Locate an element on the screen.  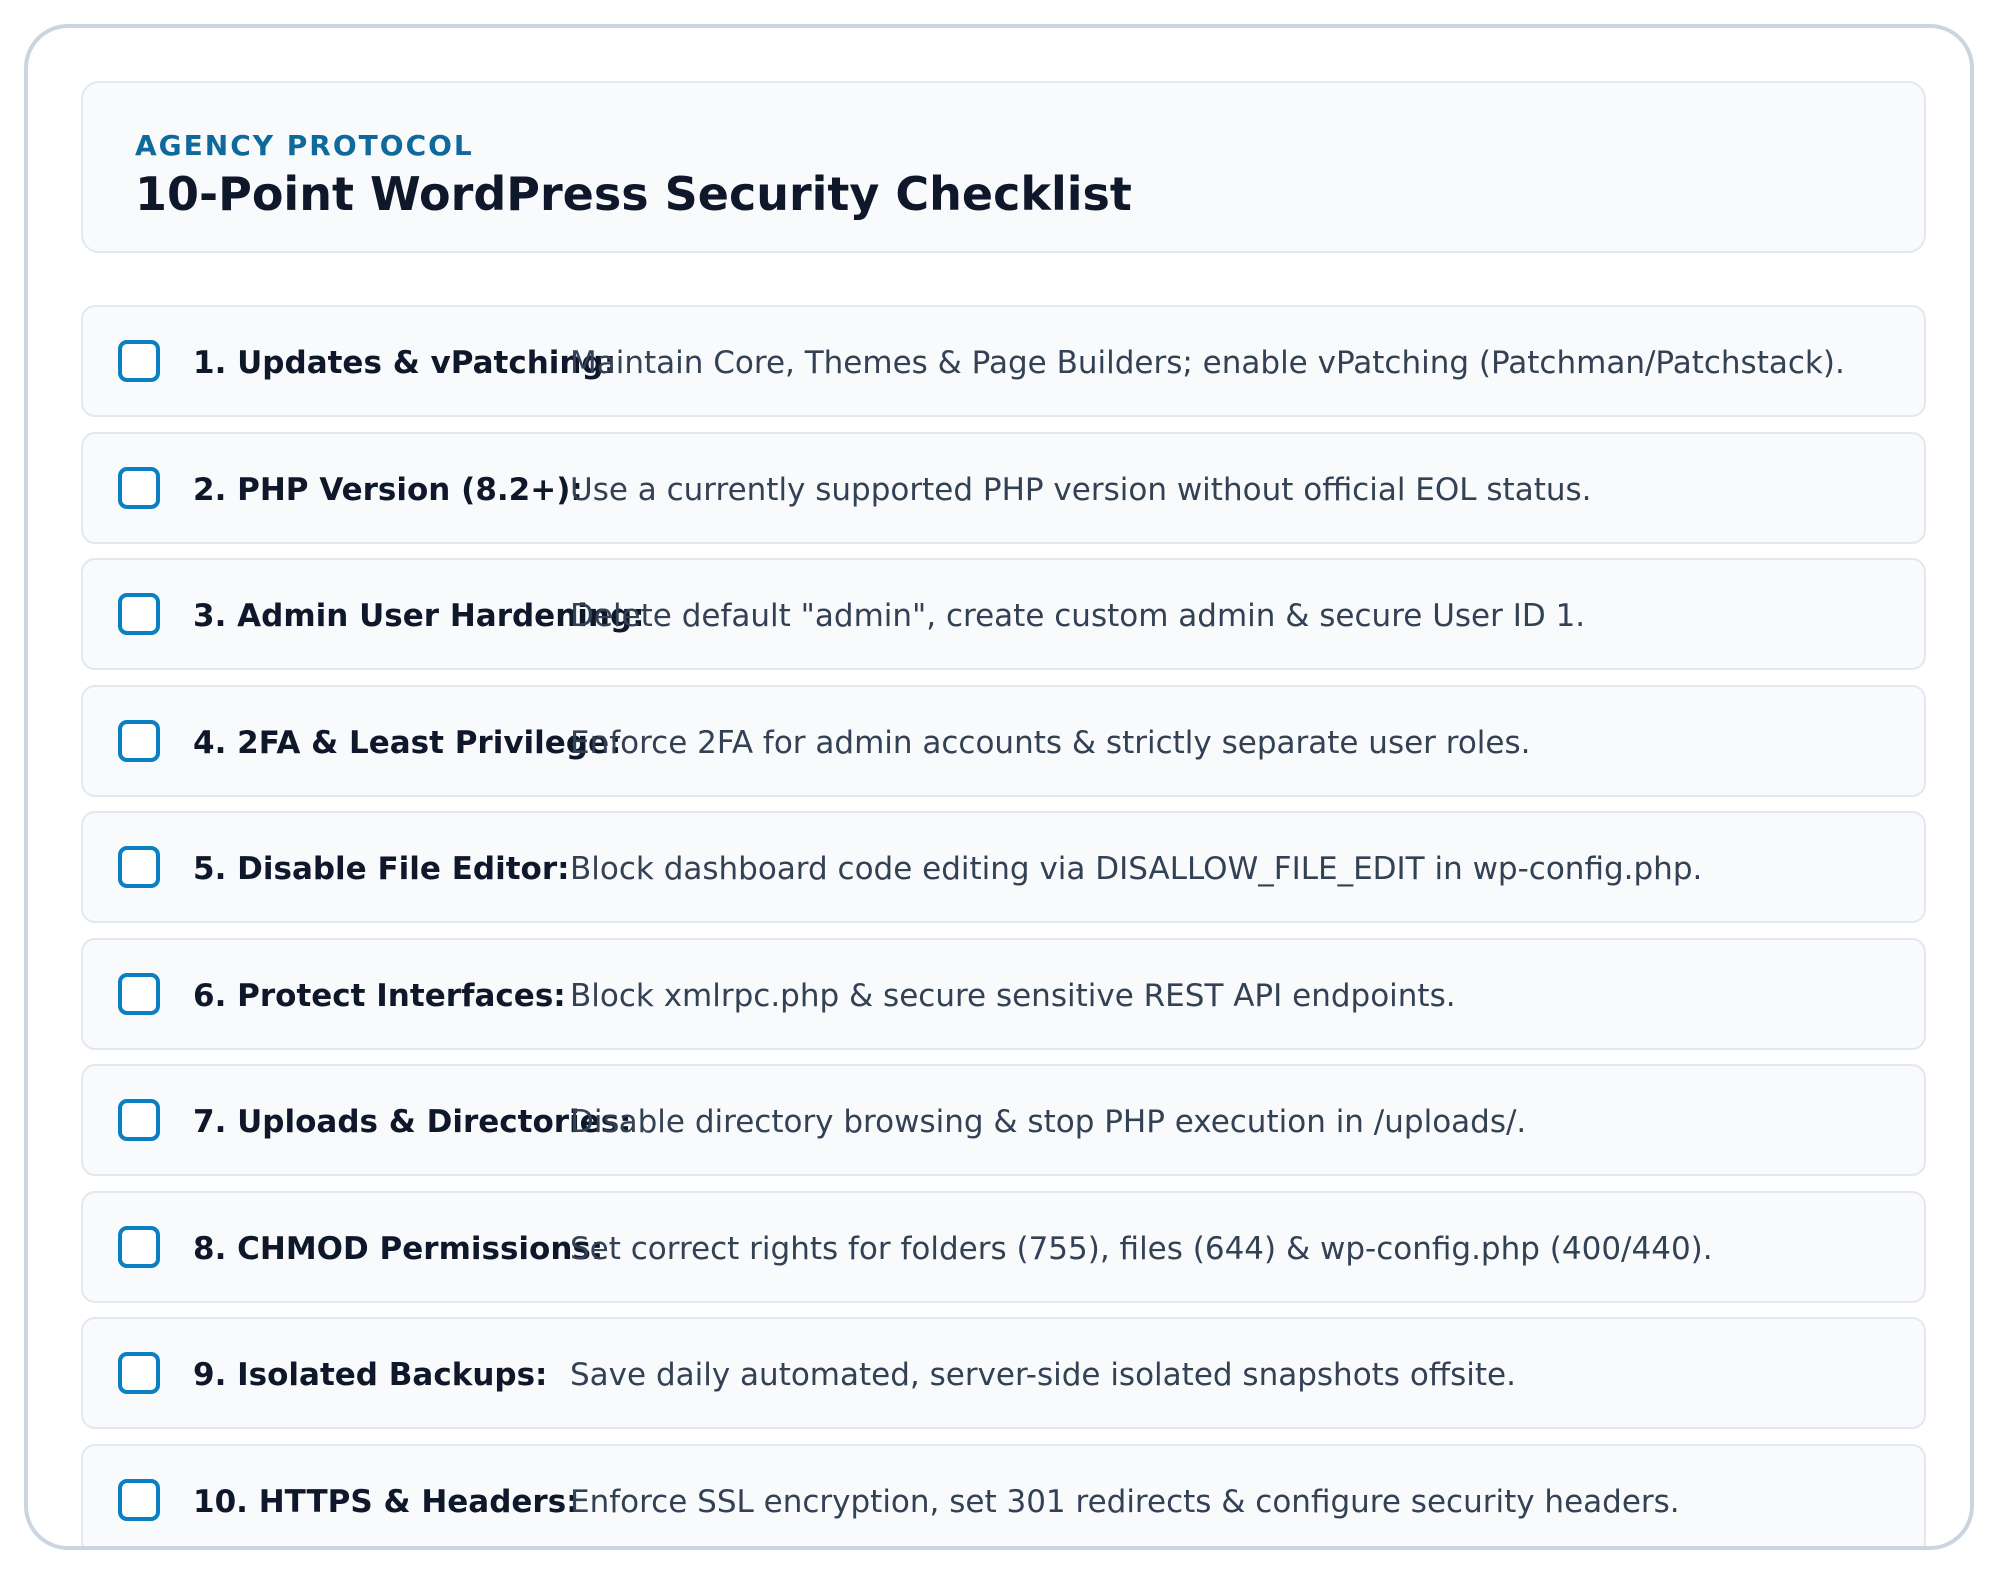
item-label-8: 8. CHMOD Permissions: is located at coordinates (398, 1248).